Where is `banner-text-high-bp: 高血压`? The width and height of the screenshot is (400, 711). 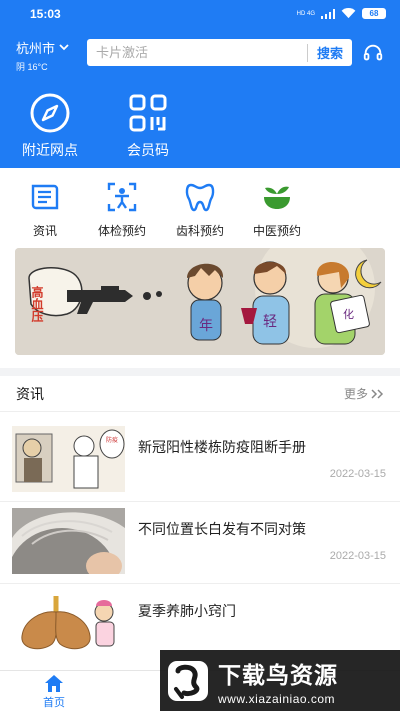
banner-text-high-bp: 高血压 is located at coordinates (37, 304).